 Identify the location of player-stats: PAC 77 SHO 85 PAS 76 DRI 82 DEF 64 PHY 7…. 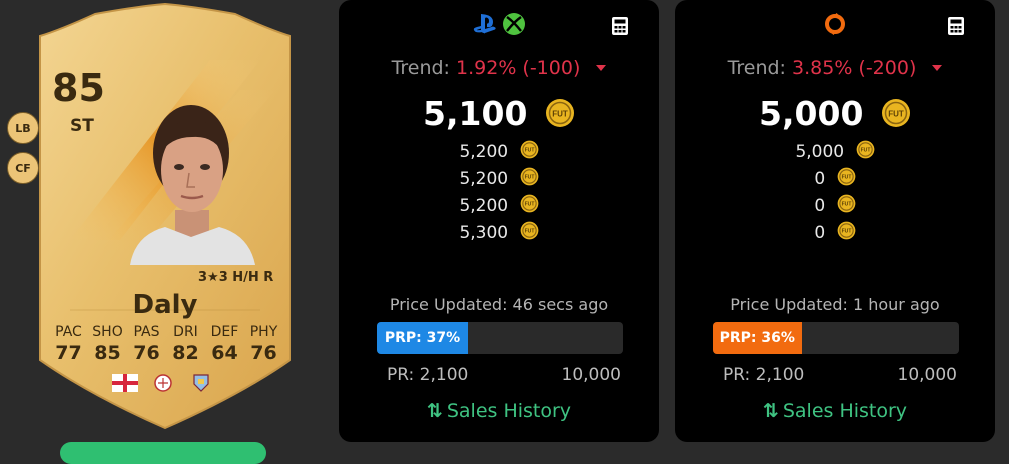
(166, 344).